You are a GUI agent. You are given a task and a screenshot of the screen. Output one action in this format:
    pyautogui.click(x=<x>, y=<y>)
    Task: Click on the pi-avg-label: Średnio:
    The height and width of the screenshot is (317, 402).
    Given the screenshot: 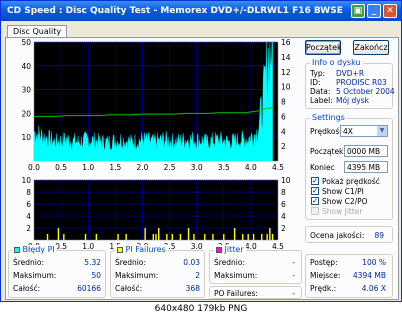 What is the action you would take?
    pyautogui.click(x=29, y=262)
    